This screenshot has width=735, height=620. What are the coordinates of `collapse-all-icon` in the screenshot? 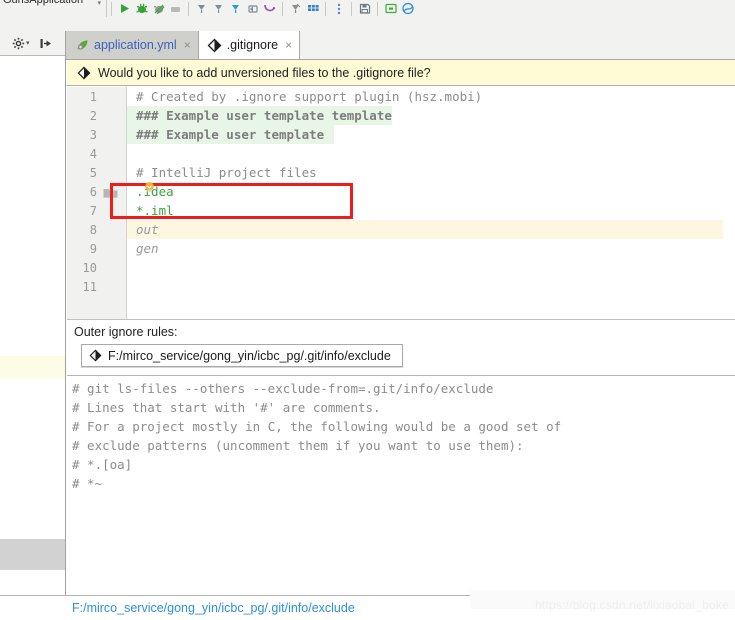 It's located at (46, 43).